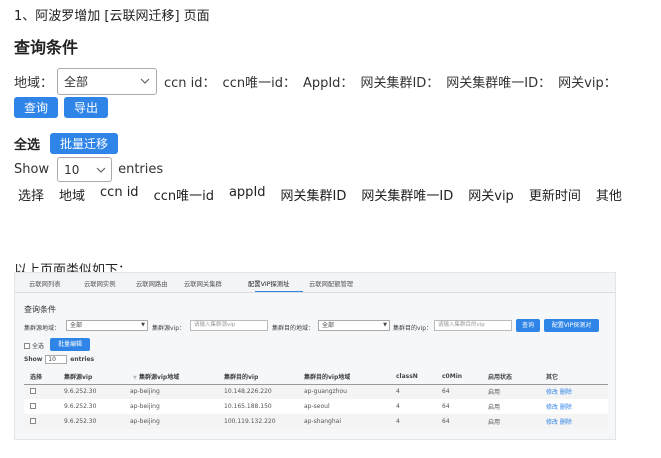 Image resolution: width=661 pixels, height=458 pixels. I want to click on column-header: 网关集群ID, so click(314, 194).